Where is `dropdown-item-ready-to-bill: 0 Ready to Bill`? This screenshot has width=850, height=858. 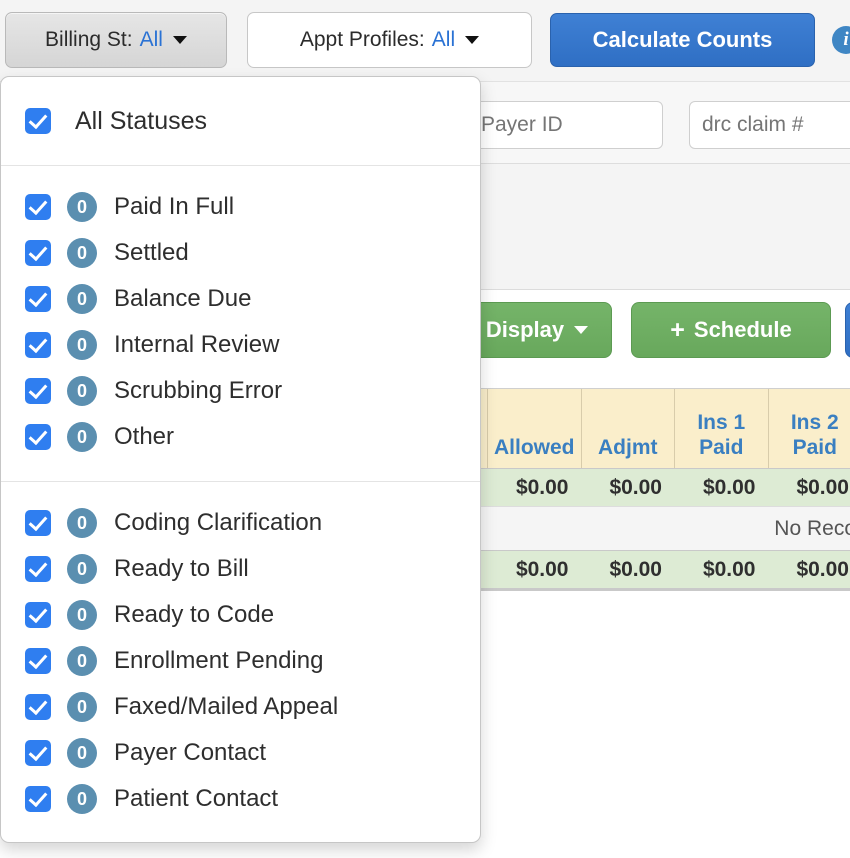
dropdown-item-ready-to-bill: 0 Ready to Bill is located at coordinates (240, 569).